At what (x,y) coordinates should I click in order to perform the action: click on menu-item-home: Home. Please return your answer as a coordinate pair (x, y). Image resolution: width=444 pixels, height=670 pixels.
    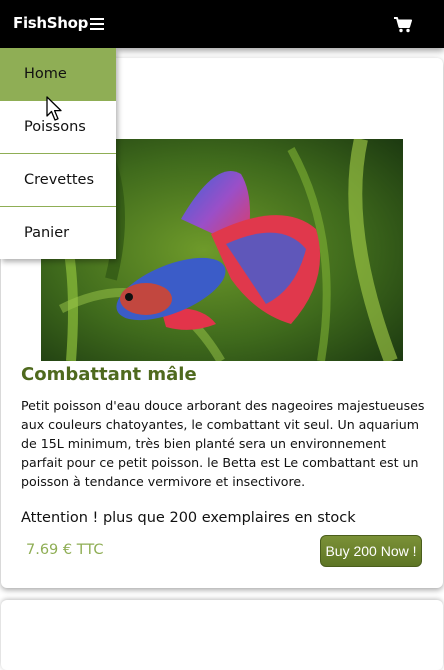
    Looking at the image, I should click on (58, 74).